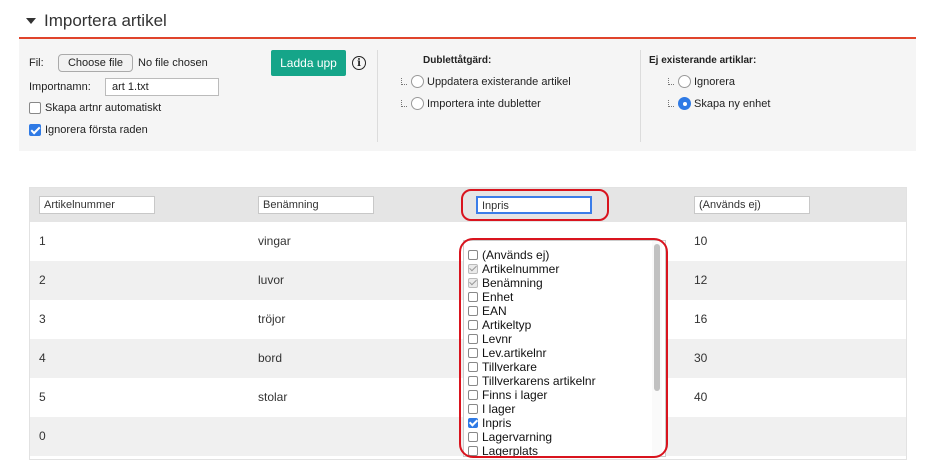 The image size is (929, 460). What do you see at coordinates (272, 319) in the screenshot?
I see `table-cell: tröjor` at bounding box center [272, 319].